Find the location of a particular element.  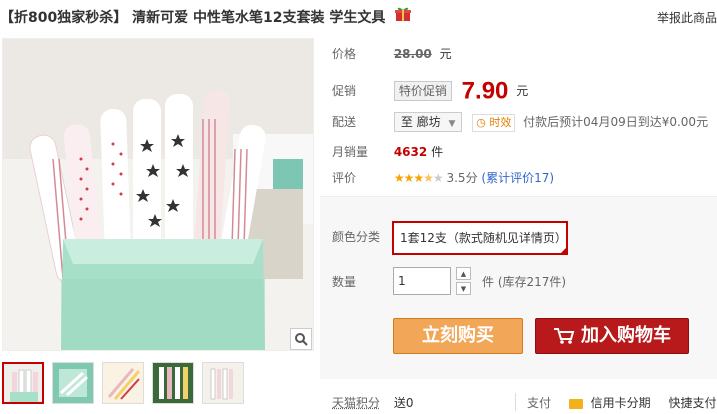

payment-info: 支付 信用卡分期 快捷支付 is located at coordinates (622, 403).